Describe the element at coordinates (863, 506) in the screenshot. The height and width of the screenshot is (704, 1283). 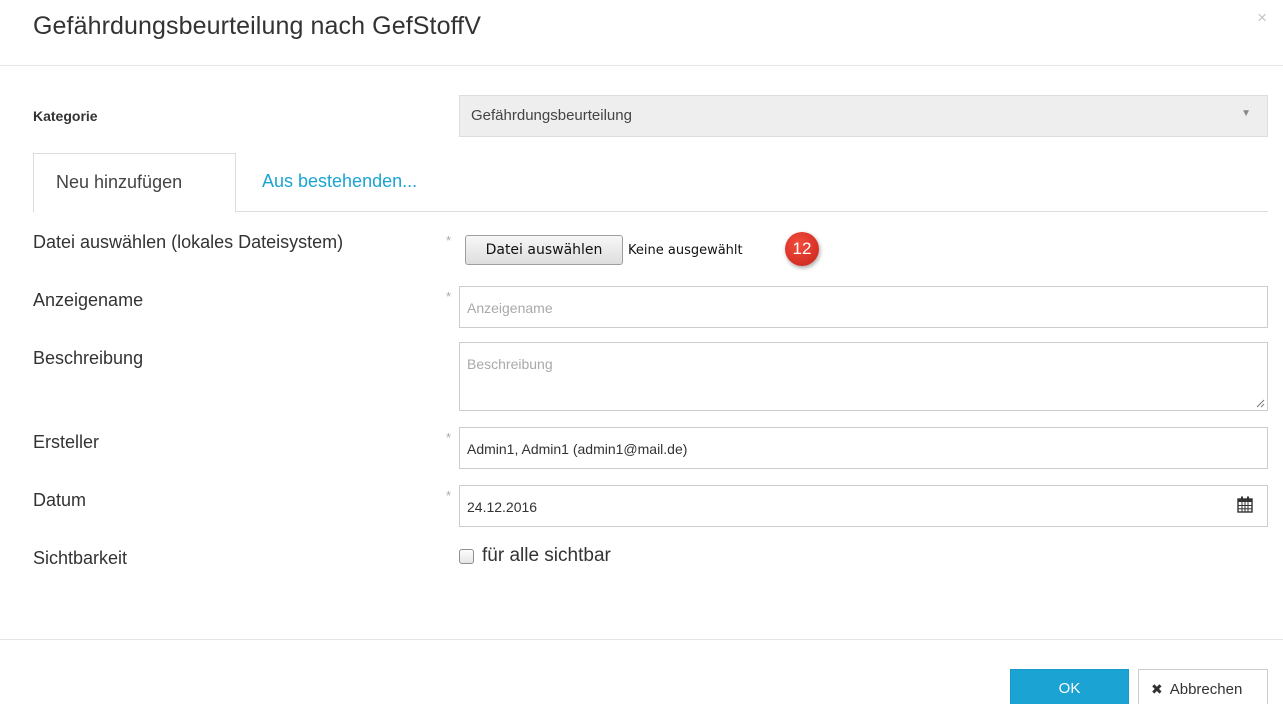
I see `date-field: 24.12.2016` at that location.